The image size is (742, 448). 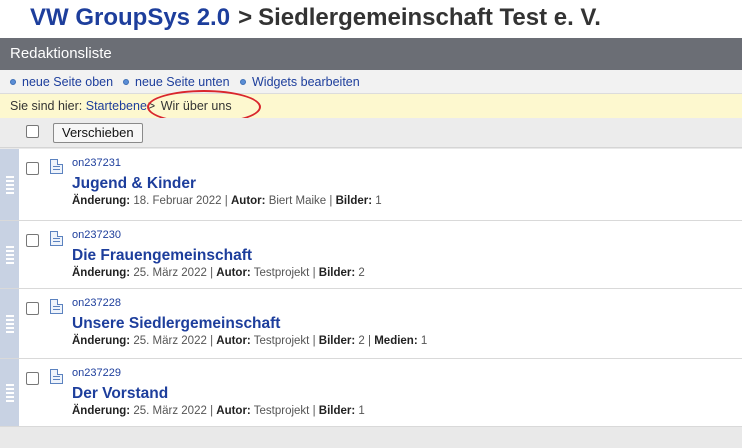 What do you see at coordinates (68, 82) in the screenshot?
I see `new-page-top-label: neue Seite oben` at bounding box center [68, 82].